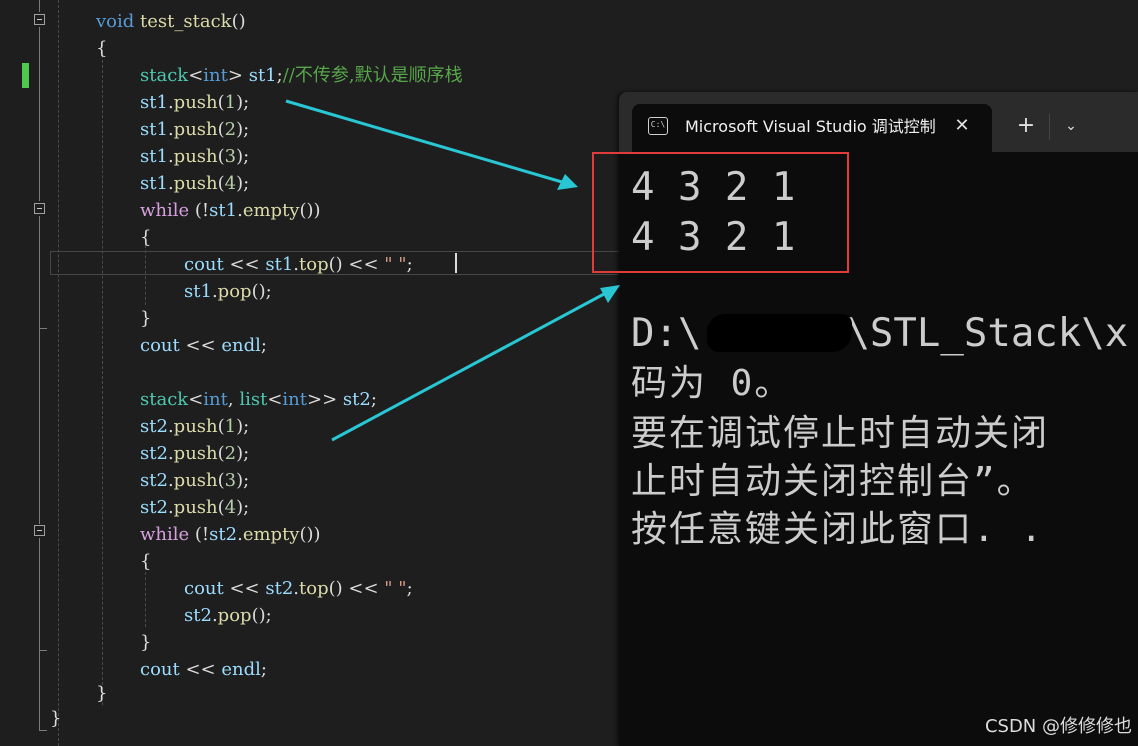 This screenshot has height=746, width=1138. I want to click on watermark: CSDN @修修修也, so click(1058, 726).